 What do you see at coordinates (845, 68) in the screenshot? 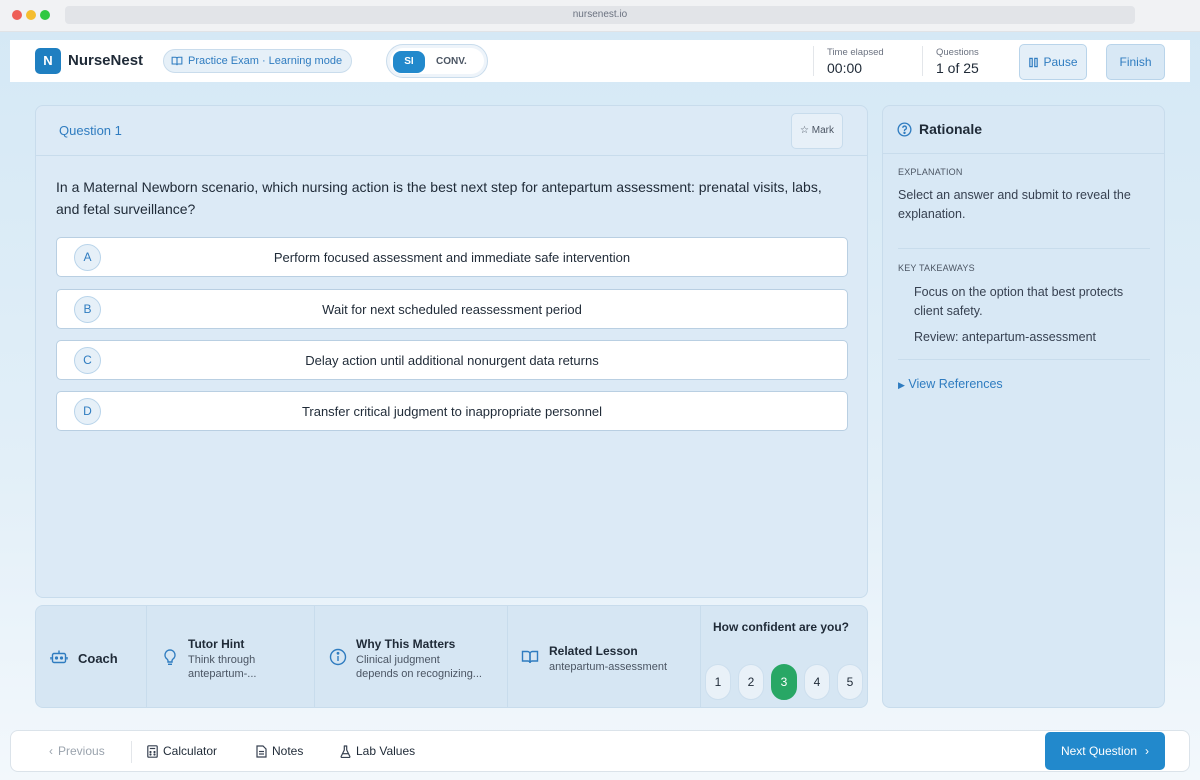
I see `time-elapsed-value: 00:00` at bounding box center [845, 68].